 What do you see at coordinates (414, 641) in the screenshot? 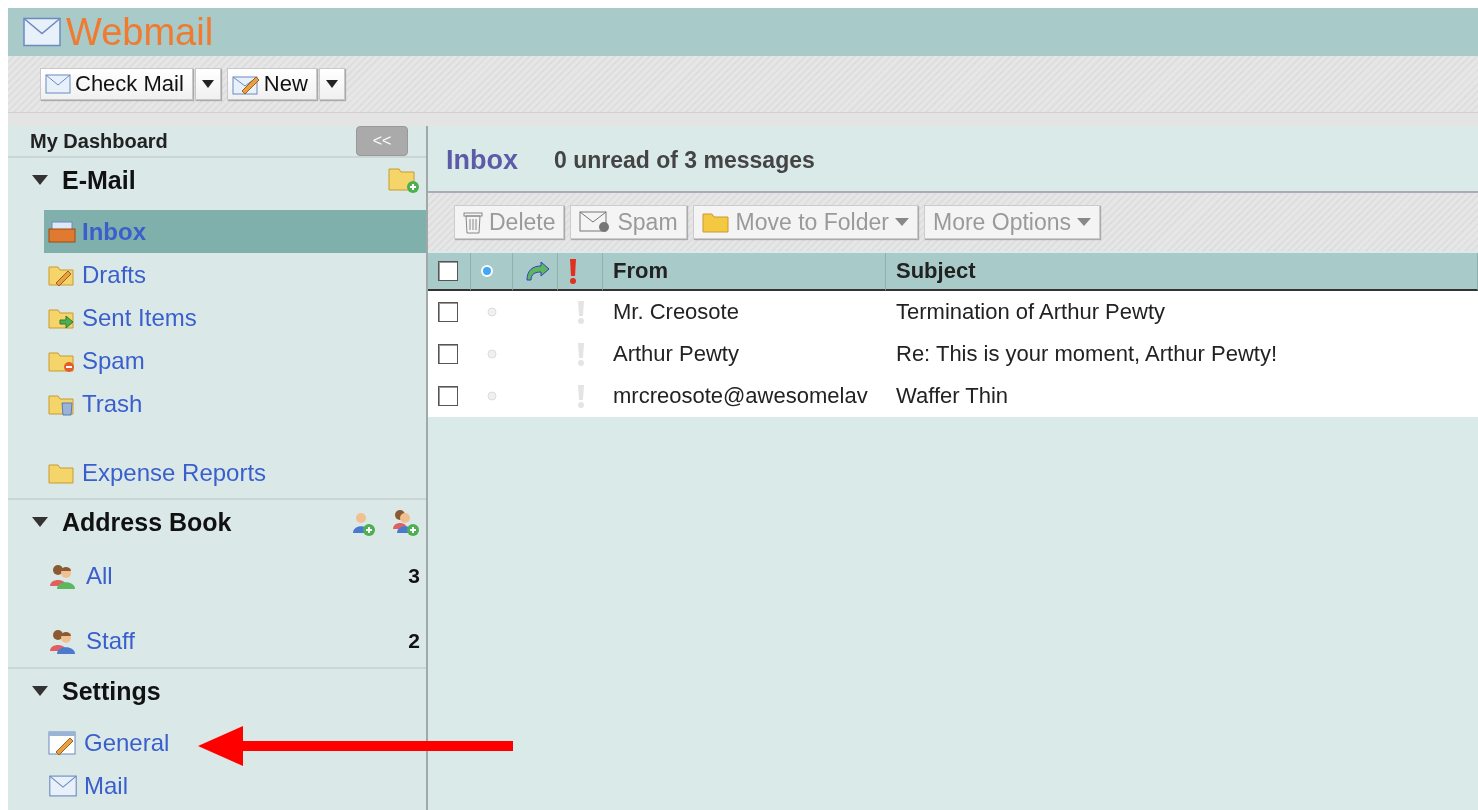
I see `item-count: 2` at bounding box center [414, 641].